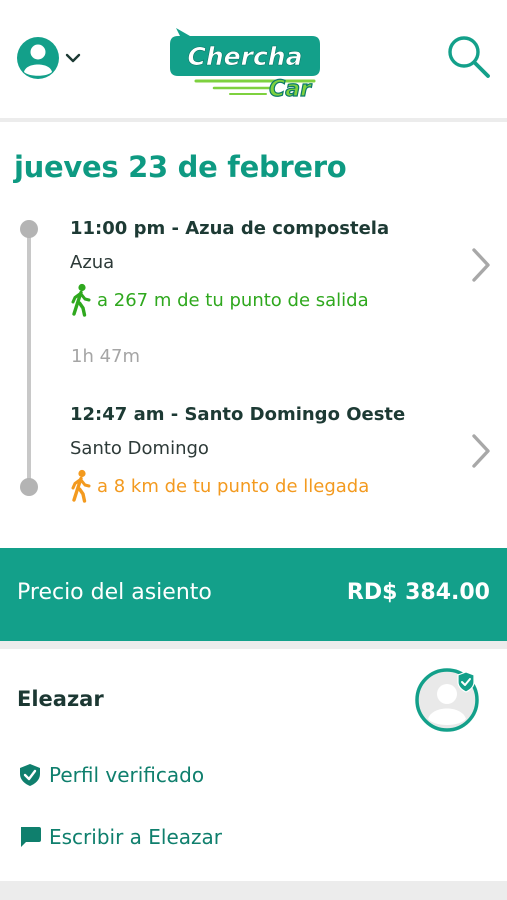 Image resolution: width=507 pixels, height=900 pixels. Describe the element at coordinates (136, 837) in the screenshot. I see `message-driver-label: Escribir a Eleazar` at that location.